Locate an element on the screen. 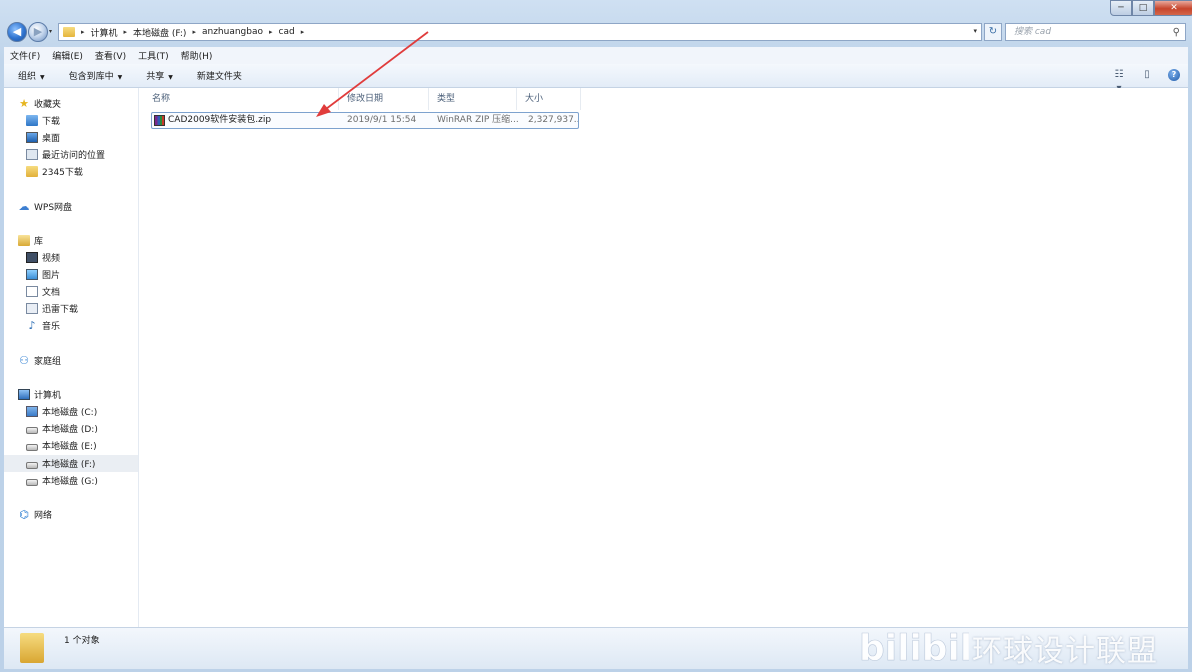 The height and width of the screenshot is (672, 1192). svg-text: bilibili is located at coordinates (914, 648).